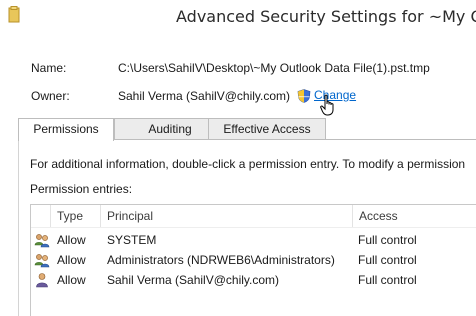  I want to click on table-row: Allow SYSTEM Full control, so click(253, 240).